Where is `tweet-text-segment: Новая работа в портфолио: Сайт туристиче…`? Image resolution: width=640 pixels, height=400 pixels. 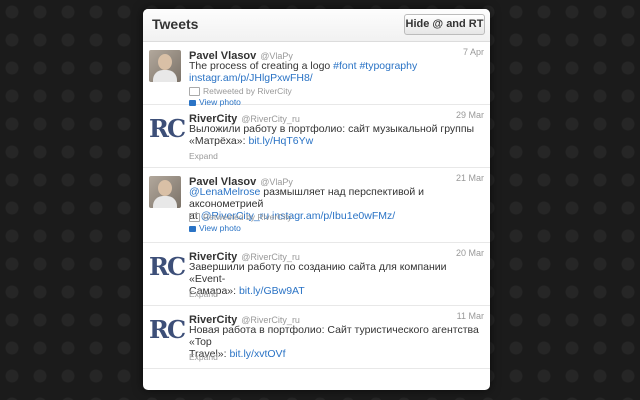 tweet-text-segment: Новая работа в портфолио: Сайт туристиче… is located at coordinates (334, 336).